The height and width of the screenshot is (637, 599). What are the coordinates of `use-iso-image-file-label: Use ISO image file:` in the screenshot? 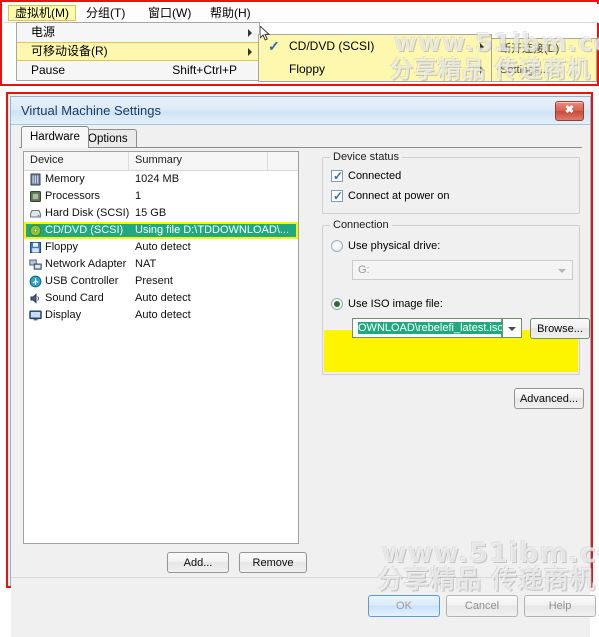 It's located at (395, 304).